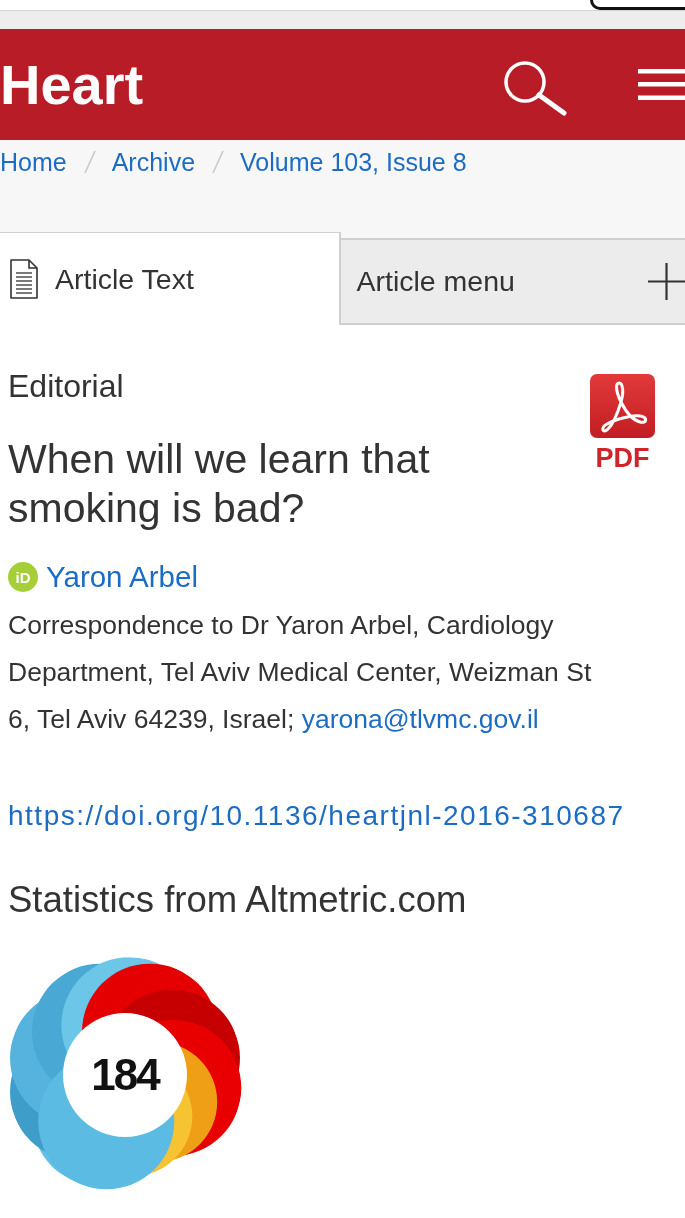 This screenshot has height=1218, width=685. Describe the element at coordinates (72, 84) in the screenshot. I see `journal-logo: Heart` at that location.